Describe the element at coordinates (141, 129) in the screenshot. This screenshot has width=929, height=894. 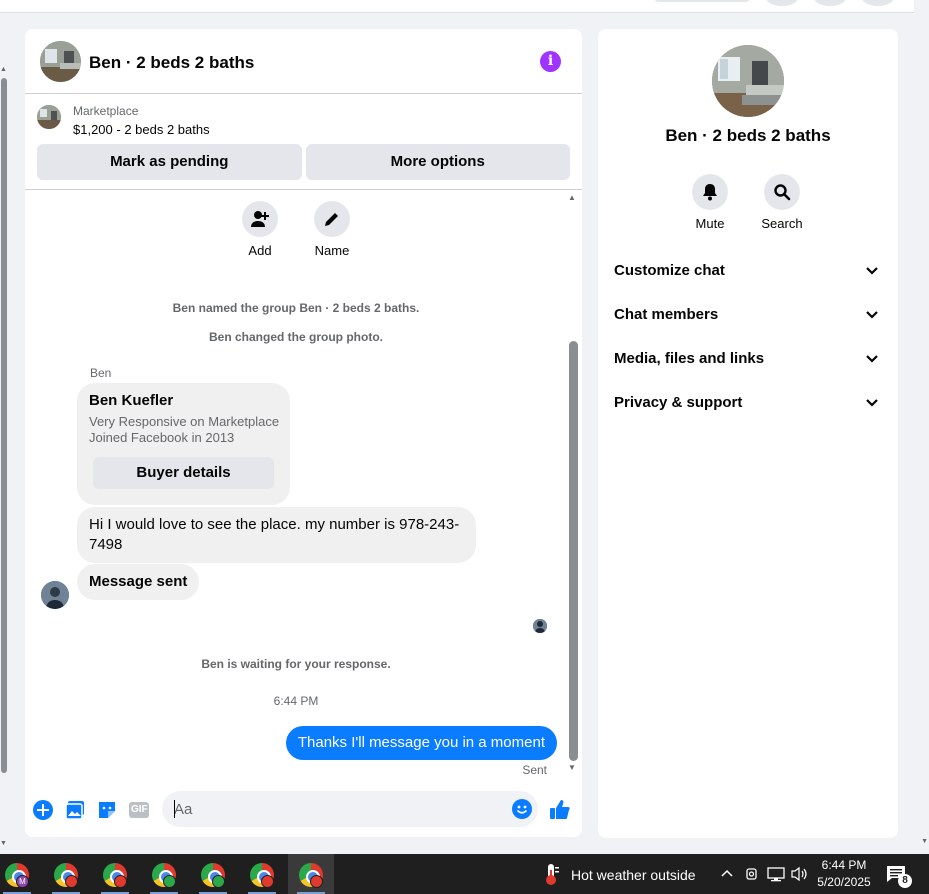
I see `listing-price: $1,200 - 2 beds 2 baths` at that location.